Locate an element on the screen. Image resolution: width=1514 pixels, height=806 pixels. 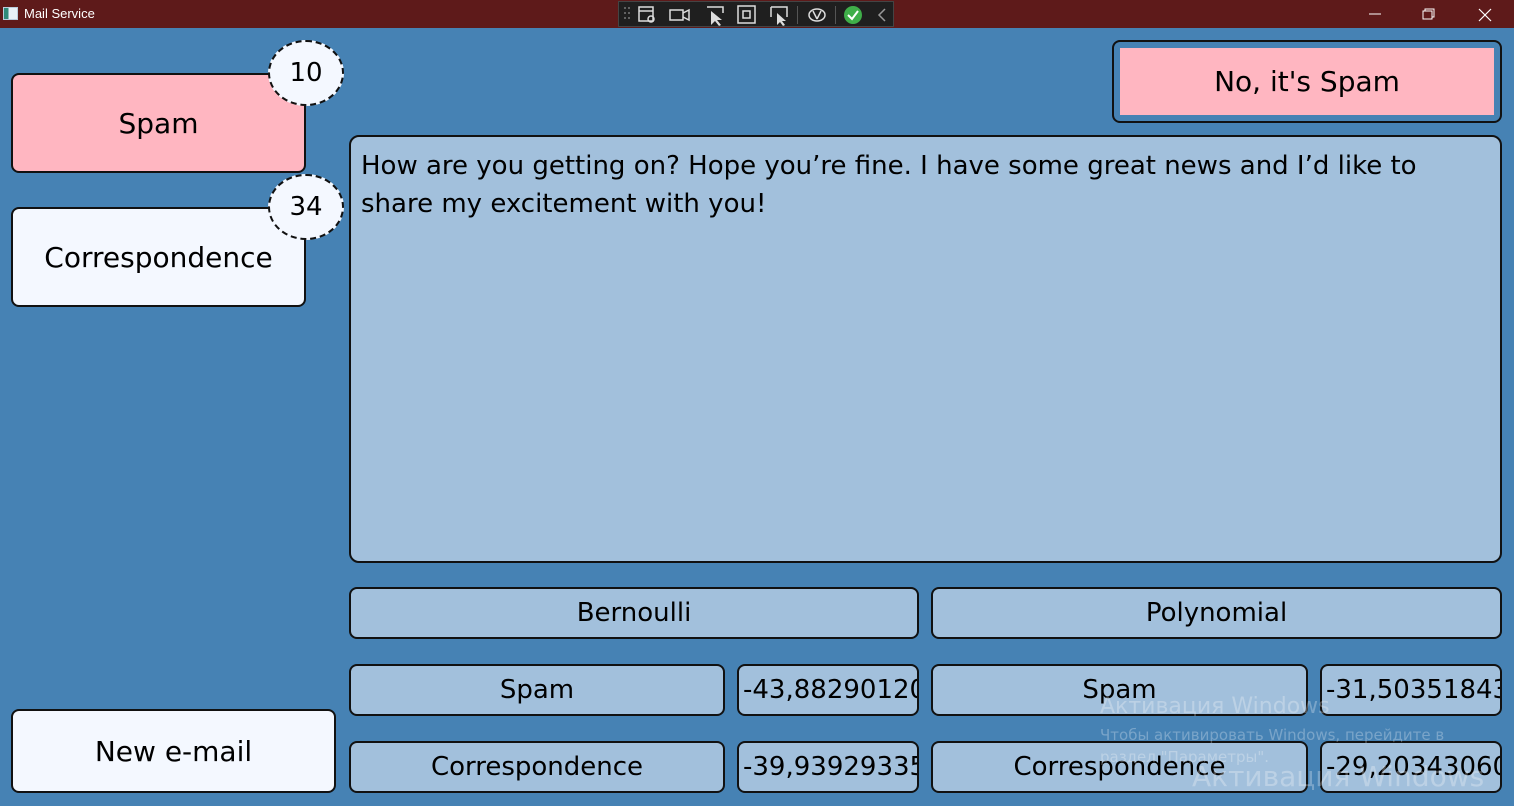
category-correspondence-button: Correspondence is located at coordinates (158, 257).